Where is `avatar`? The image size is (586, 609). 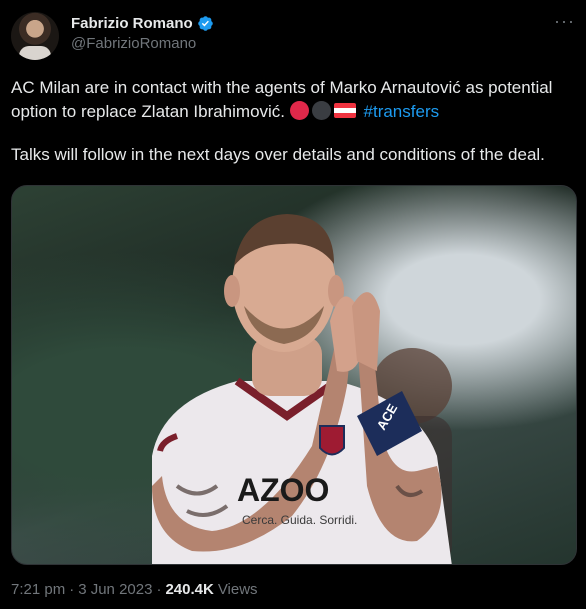
avatar is located at coordinates (35, 36).